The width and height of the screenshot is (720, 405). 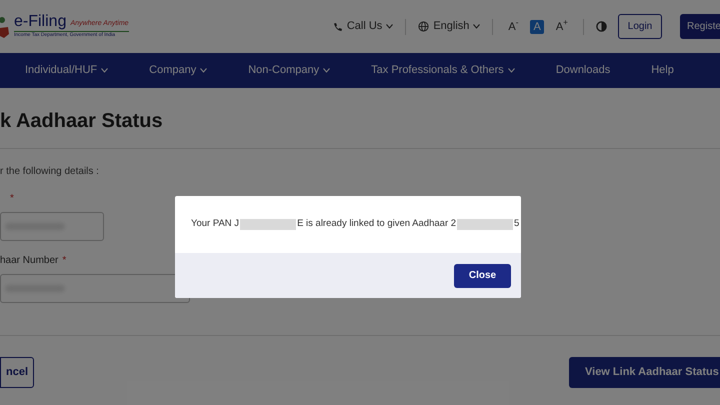 What do you see at coordinates (662, 70) in the screenshot?
I see `nav-menu-item: Help` at bounding box center [662, 70].